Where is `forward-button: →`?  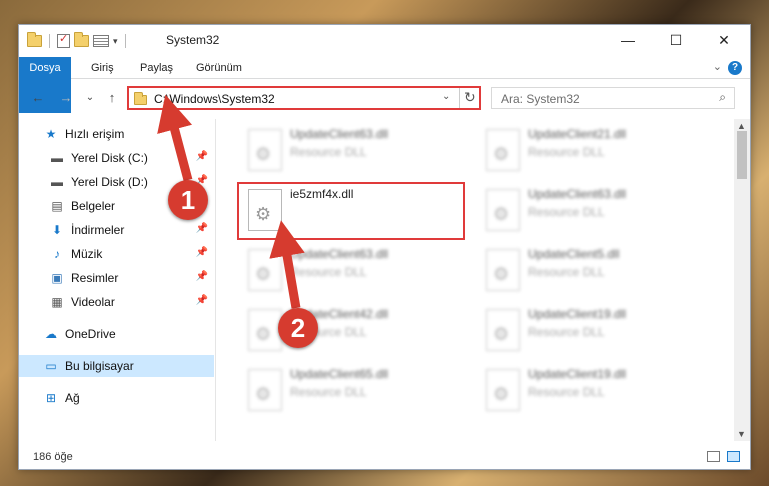 forward-button: → is located at coordinates (66, 98).